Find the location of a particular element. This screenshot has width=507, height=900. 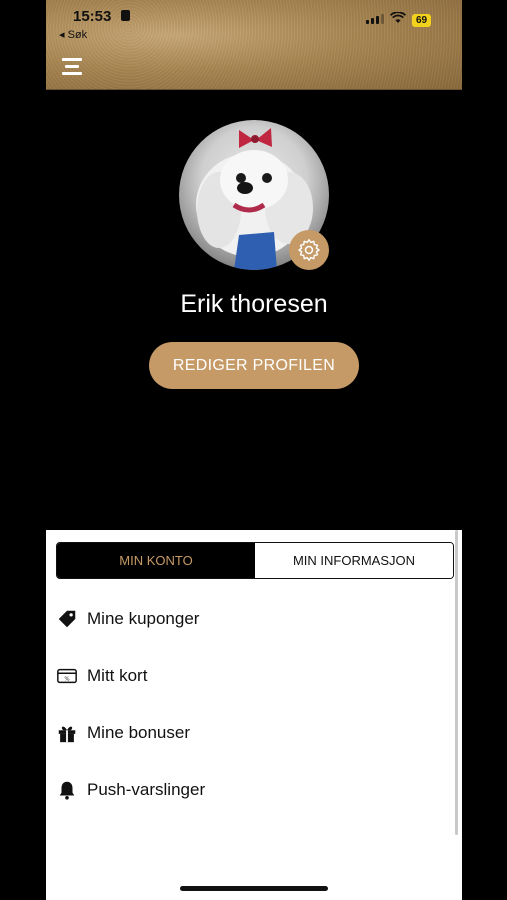

gift-icon is located at coordinates (67, 733).